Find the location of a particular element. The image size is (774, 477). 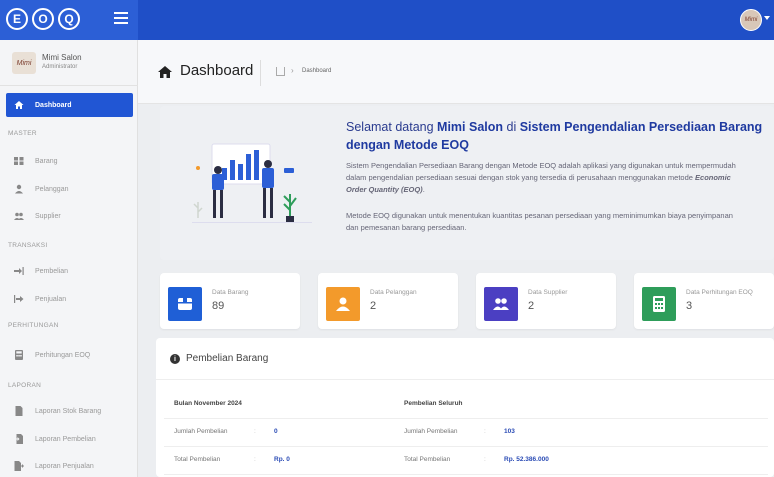

breadcrumb-home-icon is located at coordinates (280, 71).